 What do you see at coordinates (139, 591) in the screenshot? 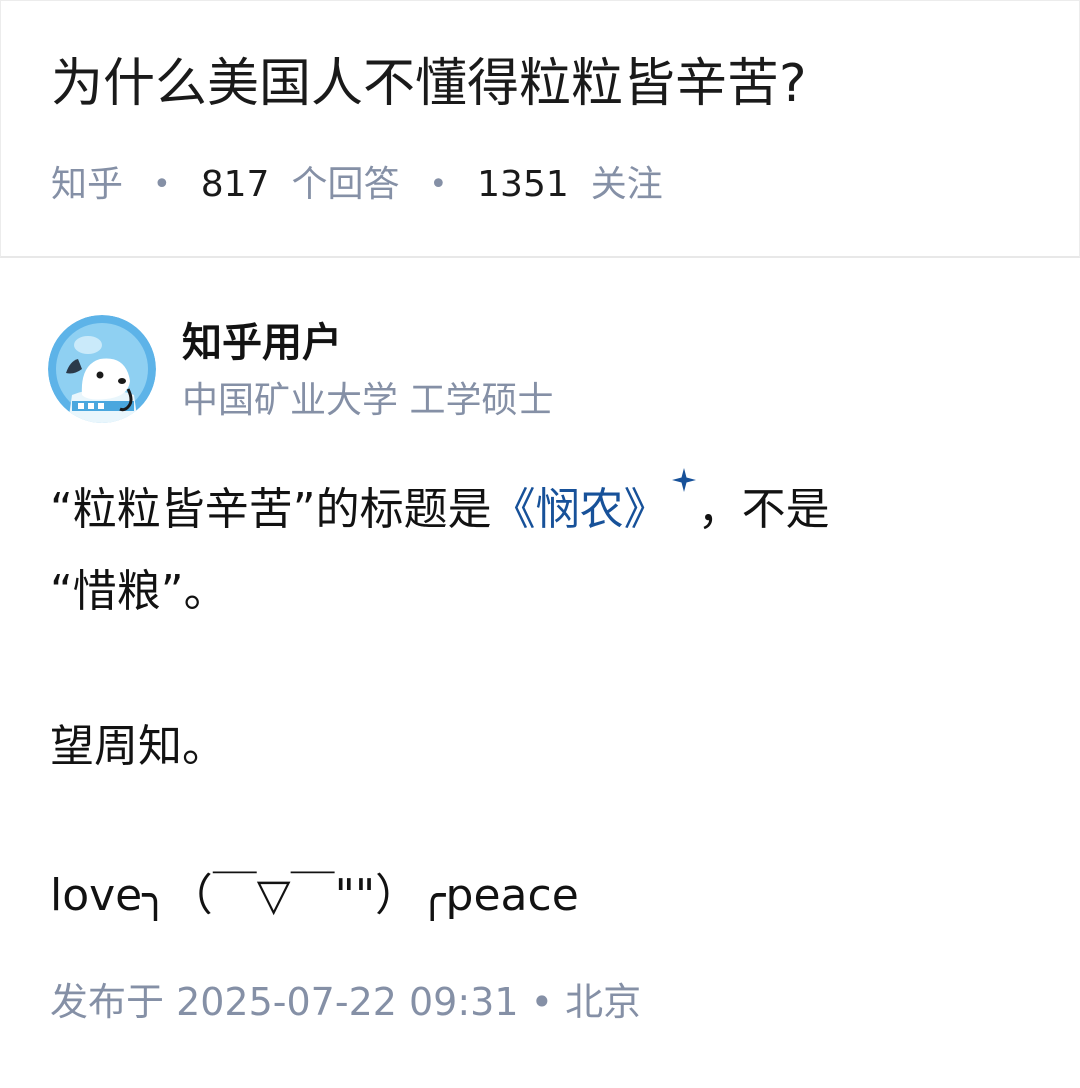
I see `answer-paragraph: “惜粮”。` at bounding box center [139, 591].